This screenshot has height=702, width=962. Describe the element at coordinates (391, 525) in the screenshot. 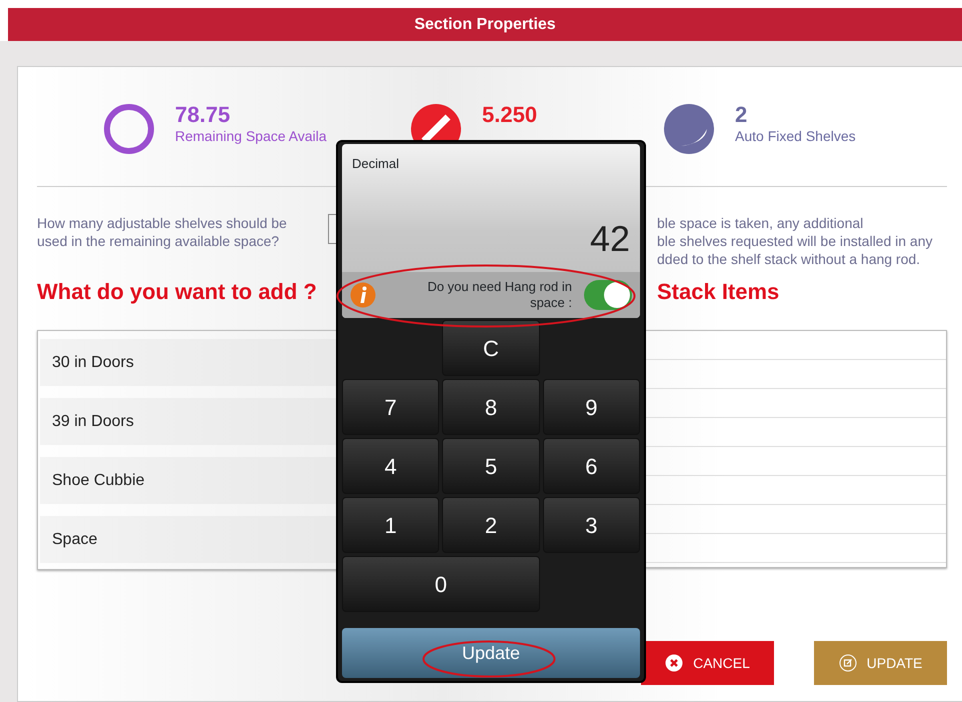

I see `keypad-key: 1` at that location.